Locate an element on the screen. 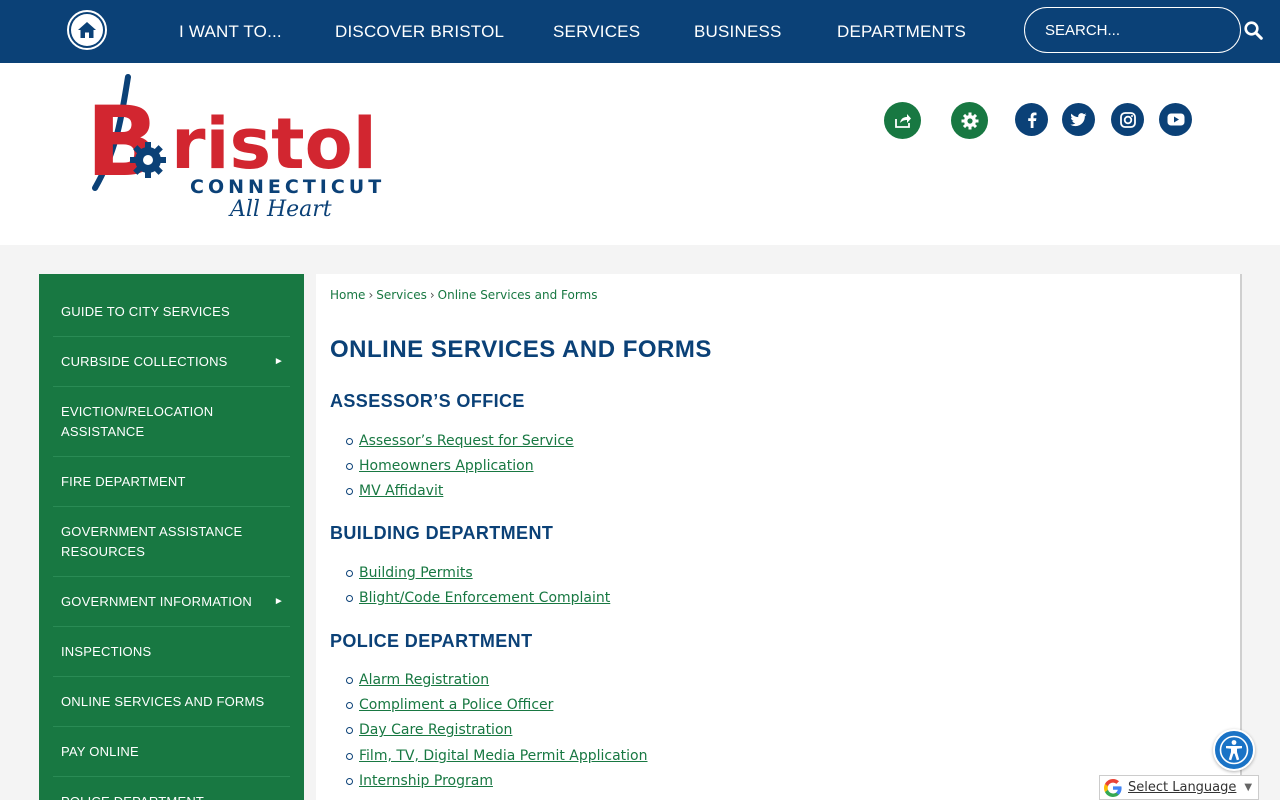 The width and height of the screenshot is (1280, 800). nav-services: SERVICES is located at coordinates (596, 31).